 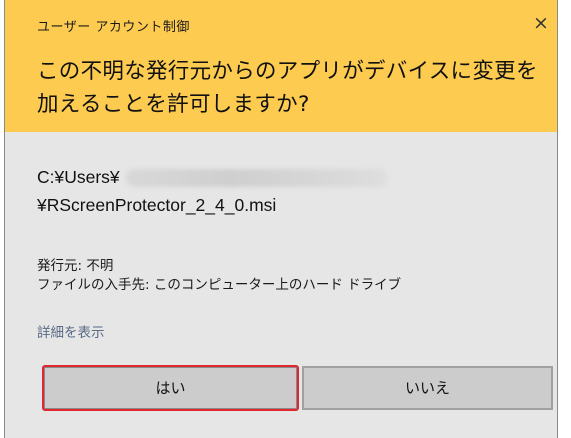 I want to click on show-details-link: 詳細を表示, so click(x=71, y=331).